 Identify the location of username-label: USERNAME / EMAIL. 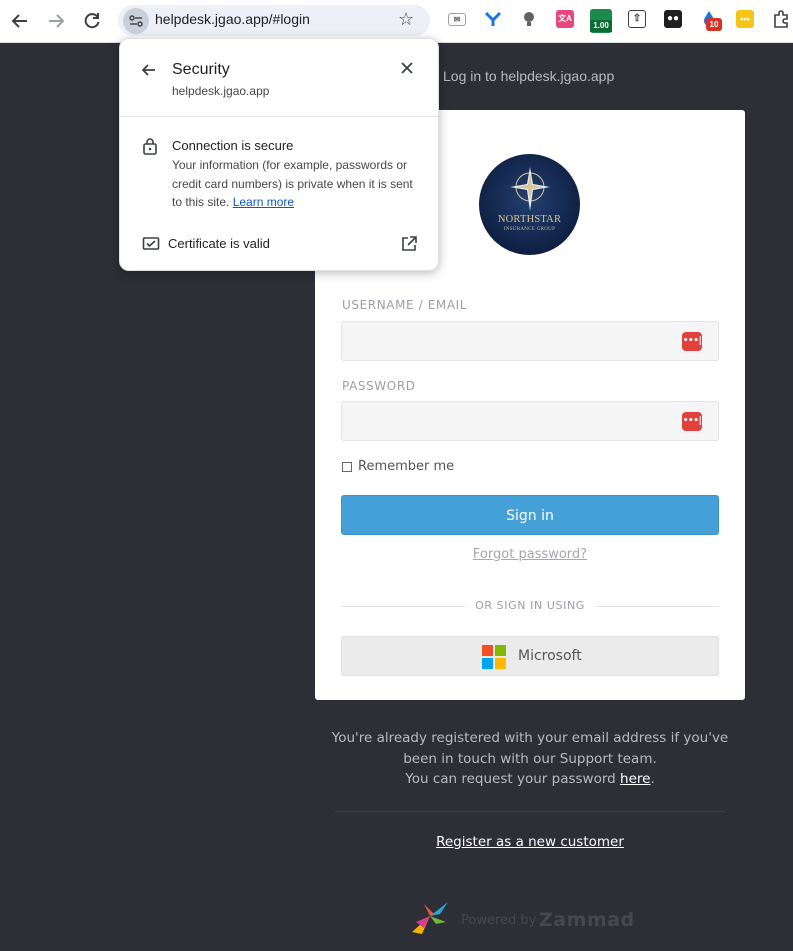
(405, 305).